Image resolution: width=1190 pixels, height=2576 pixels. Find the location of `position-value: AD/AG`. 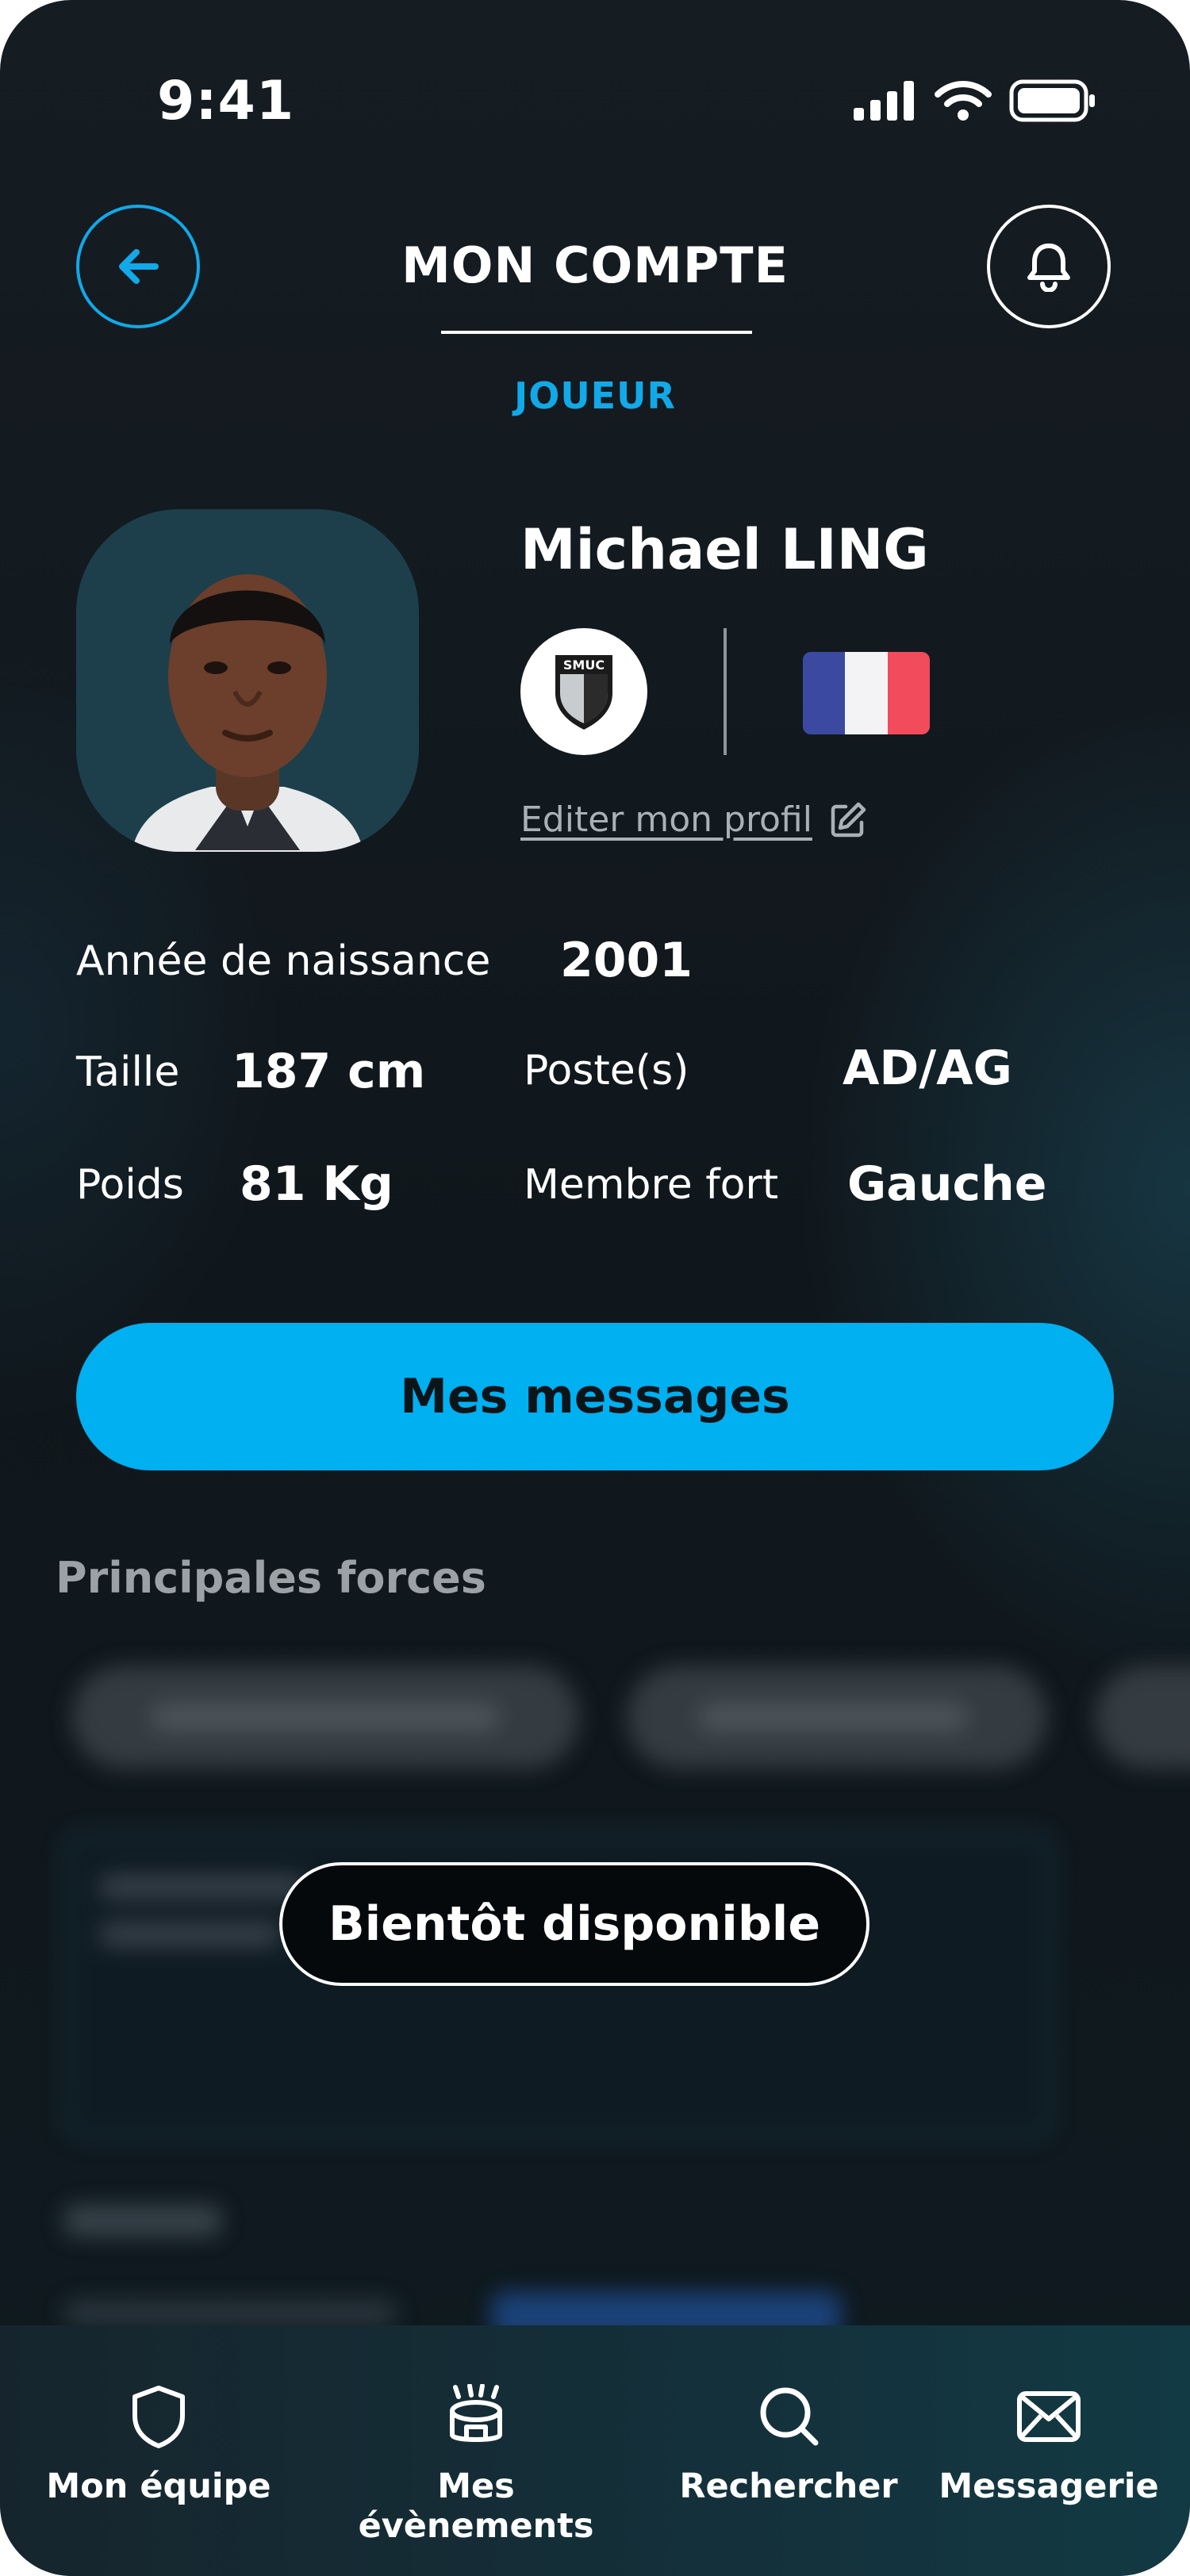

position-value: AD/AG is located at coordinates (927, 1069).